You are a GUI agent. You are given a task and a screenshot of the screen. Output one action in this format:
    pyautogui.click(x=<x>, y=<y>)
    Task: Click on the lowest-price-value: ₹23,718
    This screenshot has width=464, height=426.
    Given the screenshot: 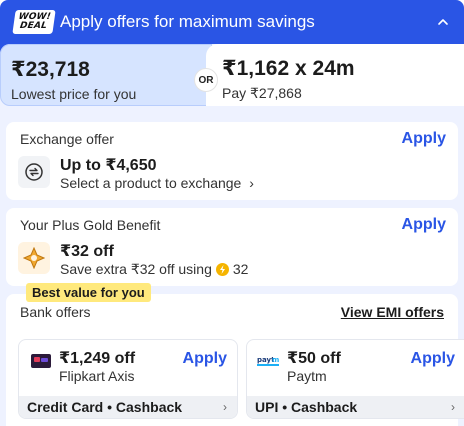 What is the action you would take?
    pyautogui.click(x=50, y=69)
    